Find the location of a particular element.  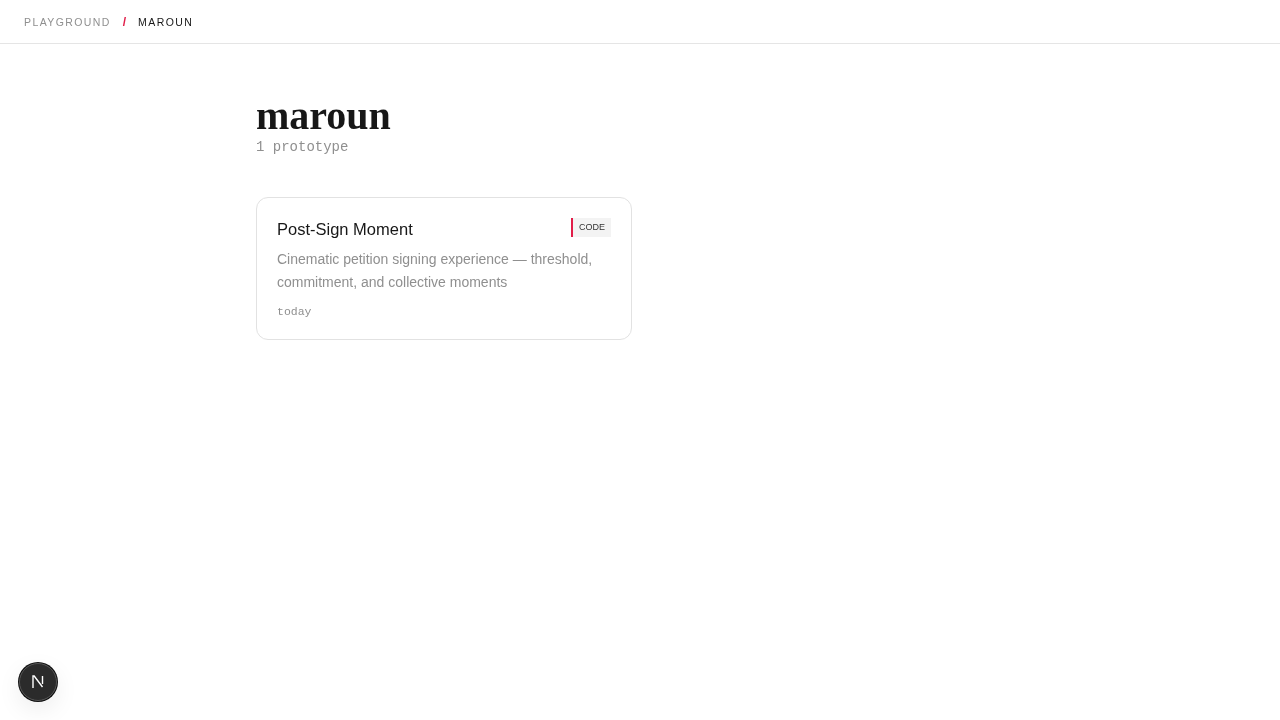

prototype-count: 1 prototype is located at coordinates (302, 147).